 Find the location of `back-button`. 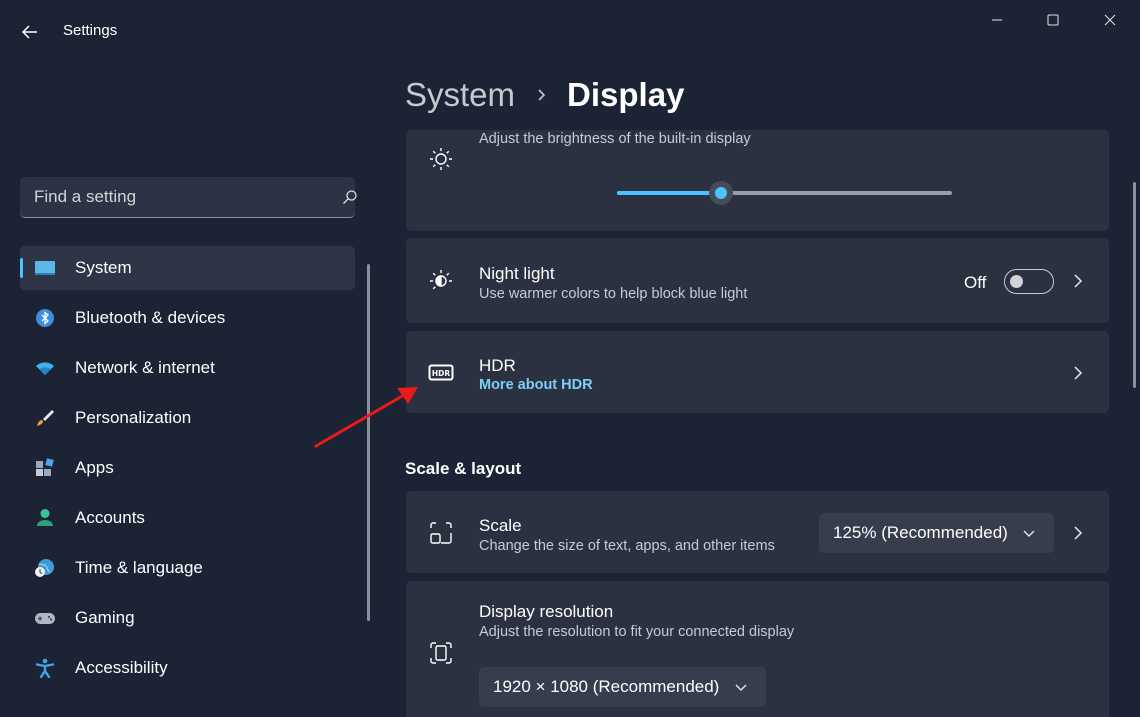

back-button is located at coordinates (30, 32).